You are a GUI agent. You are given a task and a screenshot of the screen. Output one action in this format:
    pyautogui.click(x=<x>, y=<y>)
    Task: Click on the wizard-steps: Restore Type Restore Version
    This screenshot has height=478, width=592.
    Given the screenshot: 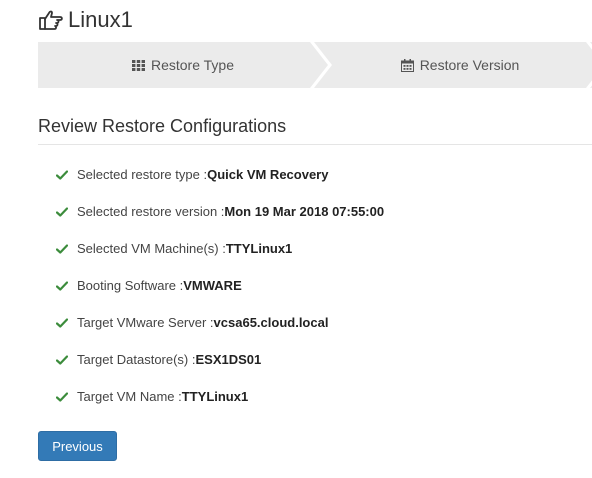 What is the action you would take?
    pyautogui.click(x=315, y=65)
    